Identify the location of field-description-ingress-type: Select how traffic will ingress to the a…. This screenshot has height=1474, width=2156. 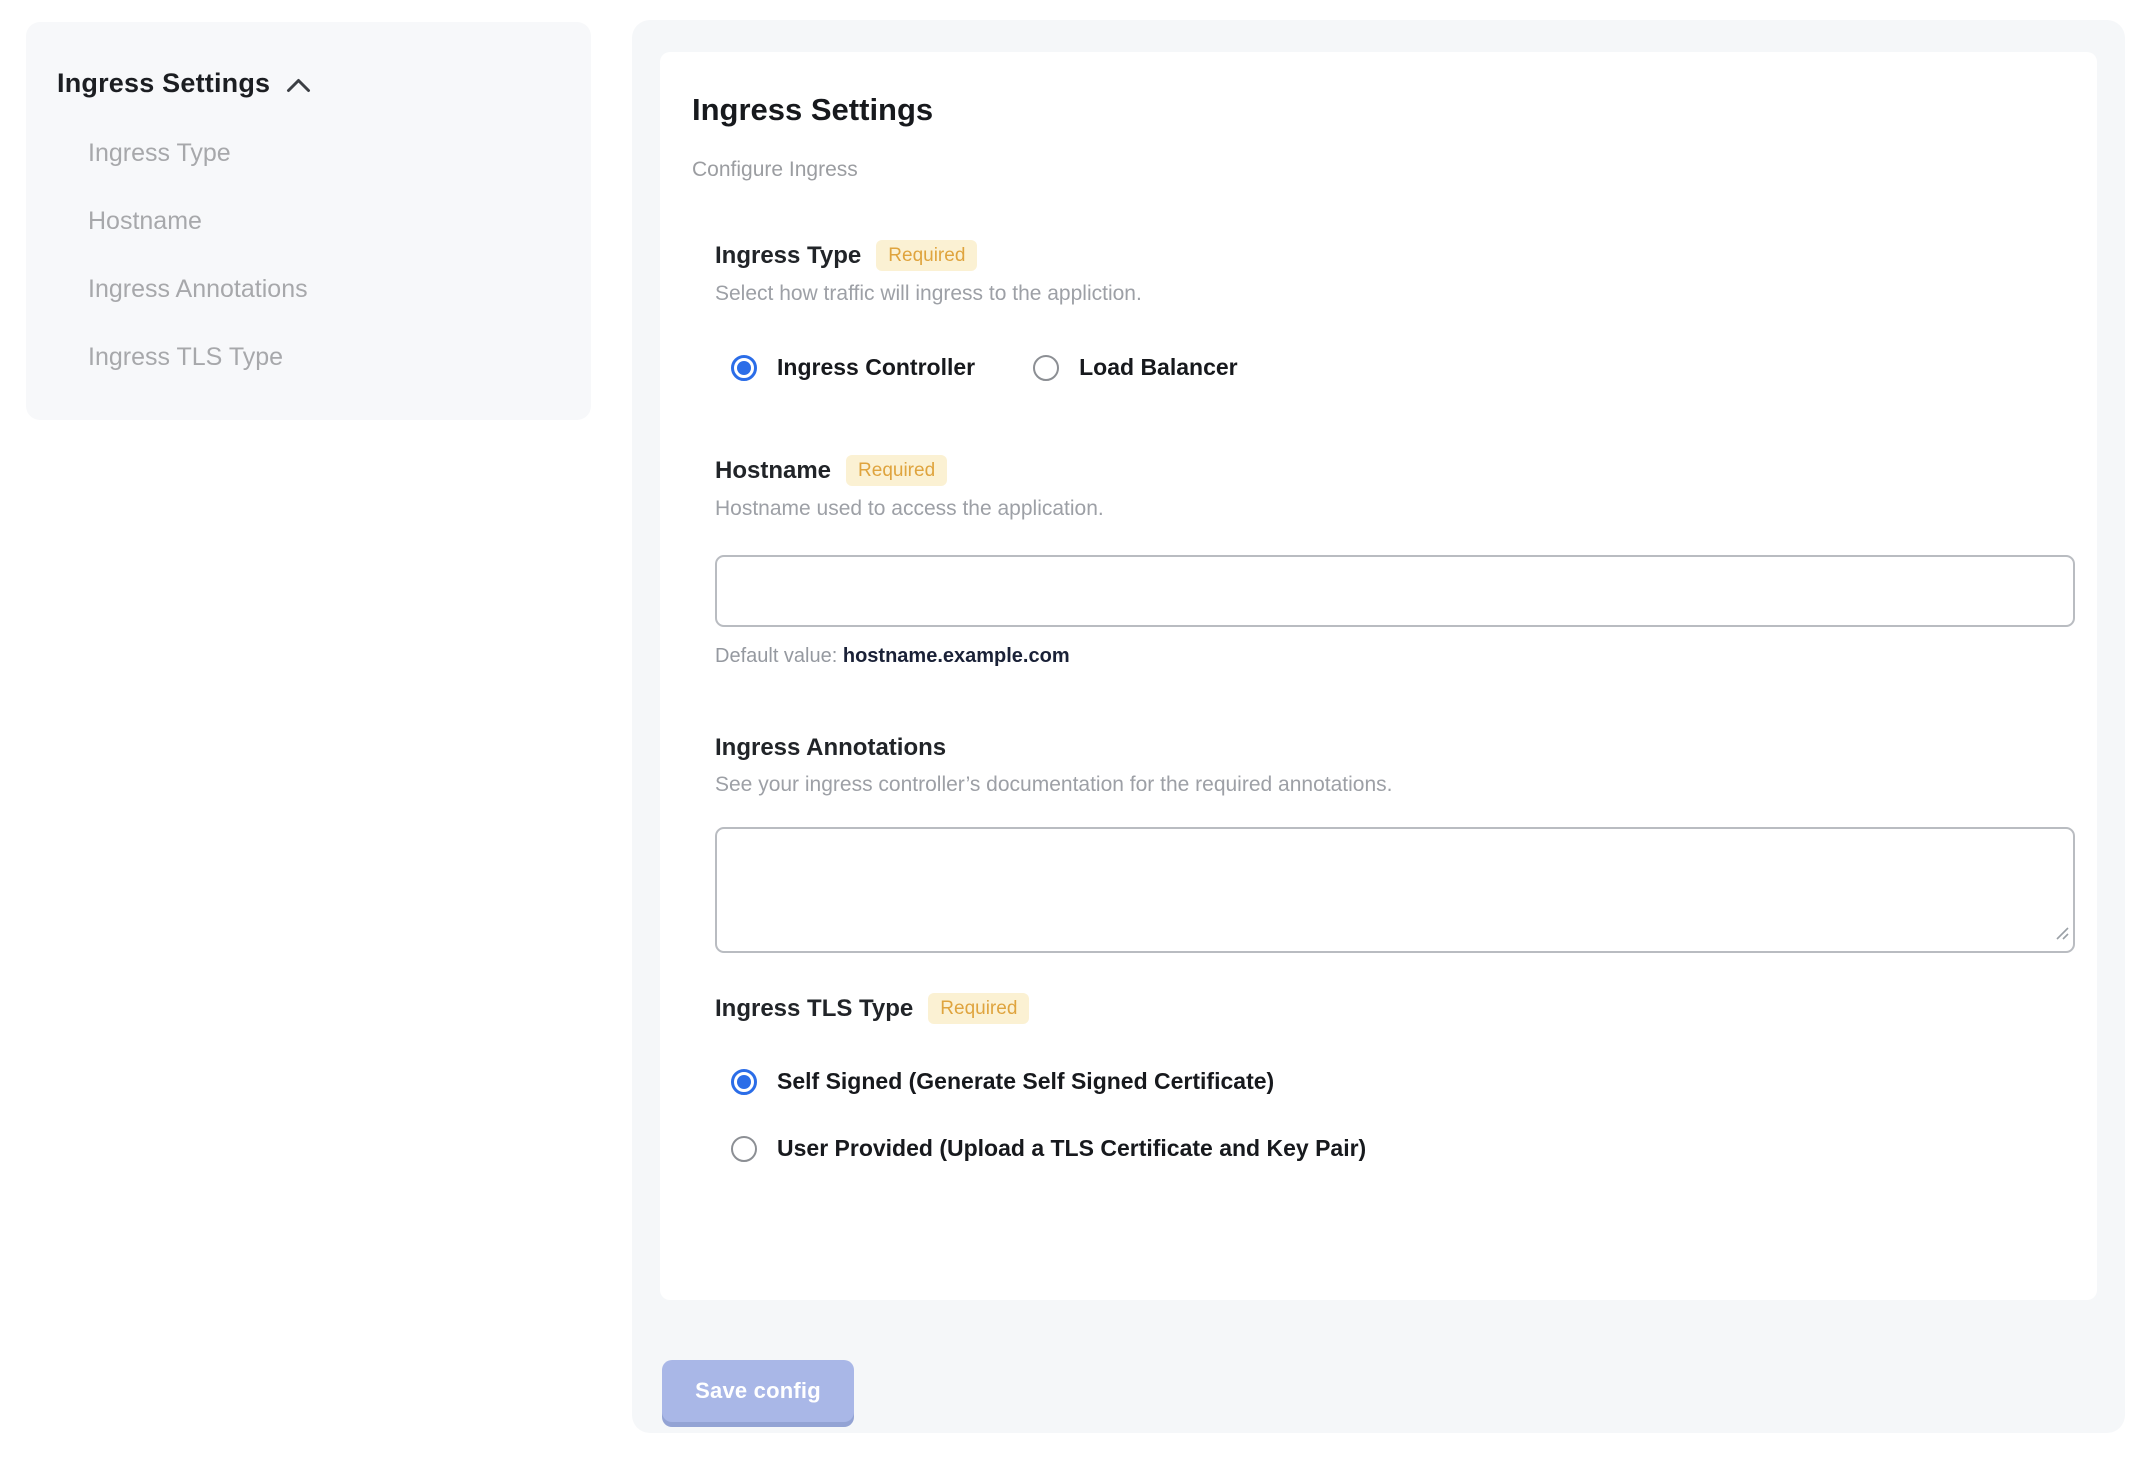
(928, 293).